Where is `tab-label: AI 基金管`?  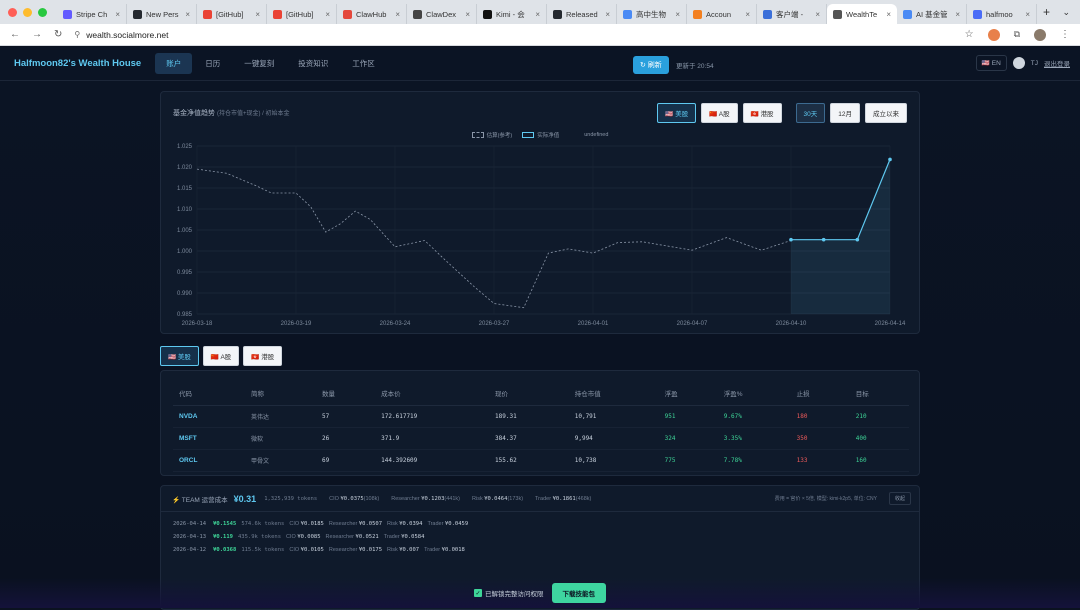 tab-label: AI 基金管 is located at coordinates (933, 14).